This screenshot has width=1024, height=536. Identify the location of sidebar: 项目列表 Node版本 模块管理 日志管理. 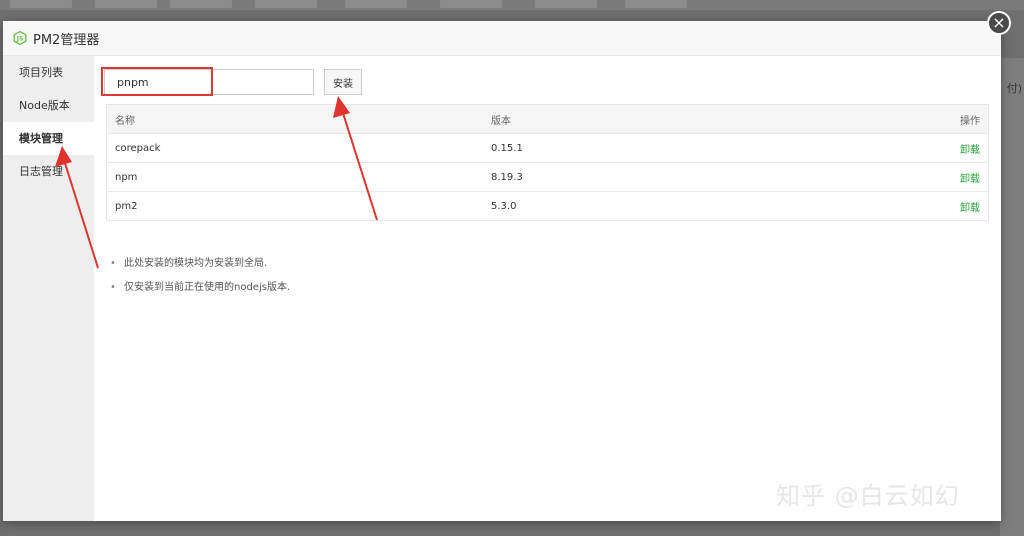
(48, 288).